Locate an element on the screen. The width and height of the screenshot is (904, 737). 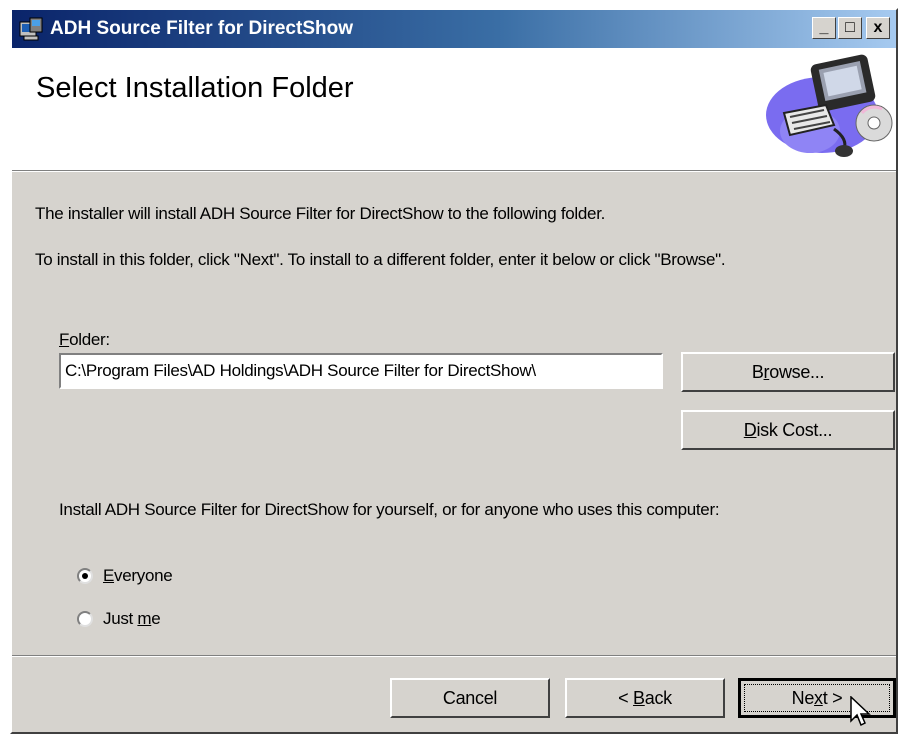
cancel-button: Cancel is located at coordinates (470, 698).